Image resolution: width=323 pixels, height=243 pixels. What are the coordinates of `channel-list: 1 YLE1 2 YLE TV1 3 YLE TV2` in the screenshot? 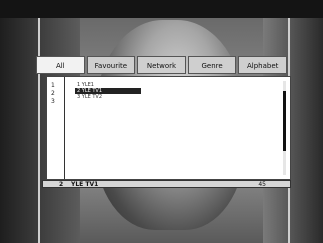 It's located at (175, 91).